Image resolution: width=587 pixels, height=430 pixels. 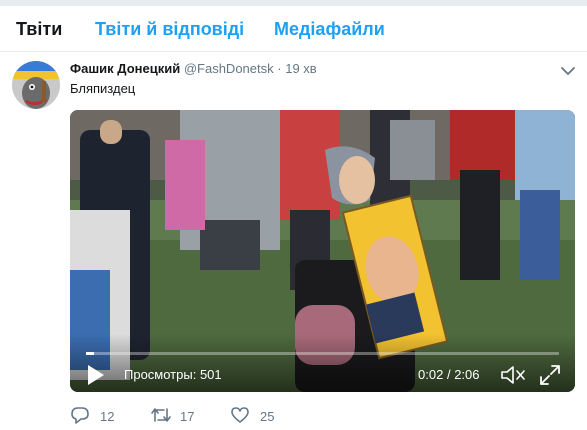 What do you see at coordinates (161, 415) in the screenshot?
I see `retweet-icon` at bounding box center [161, 415].